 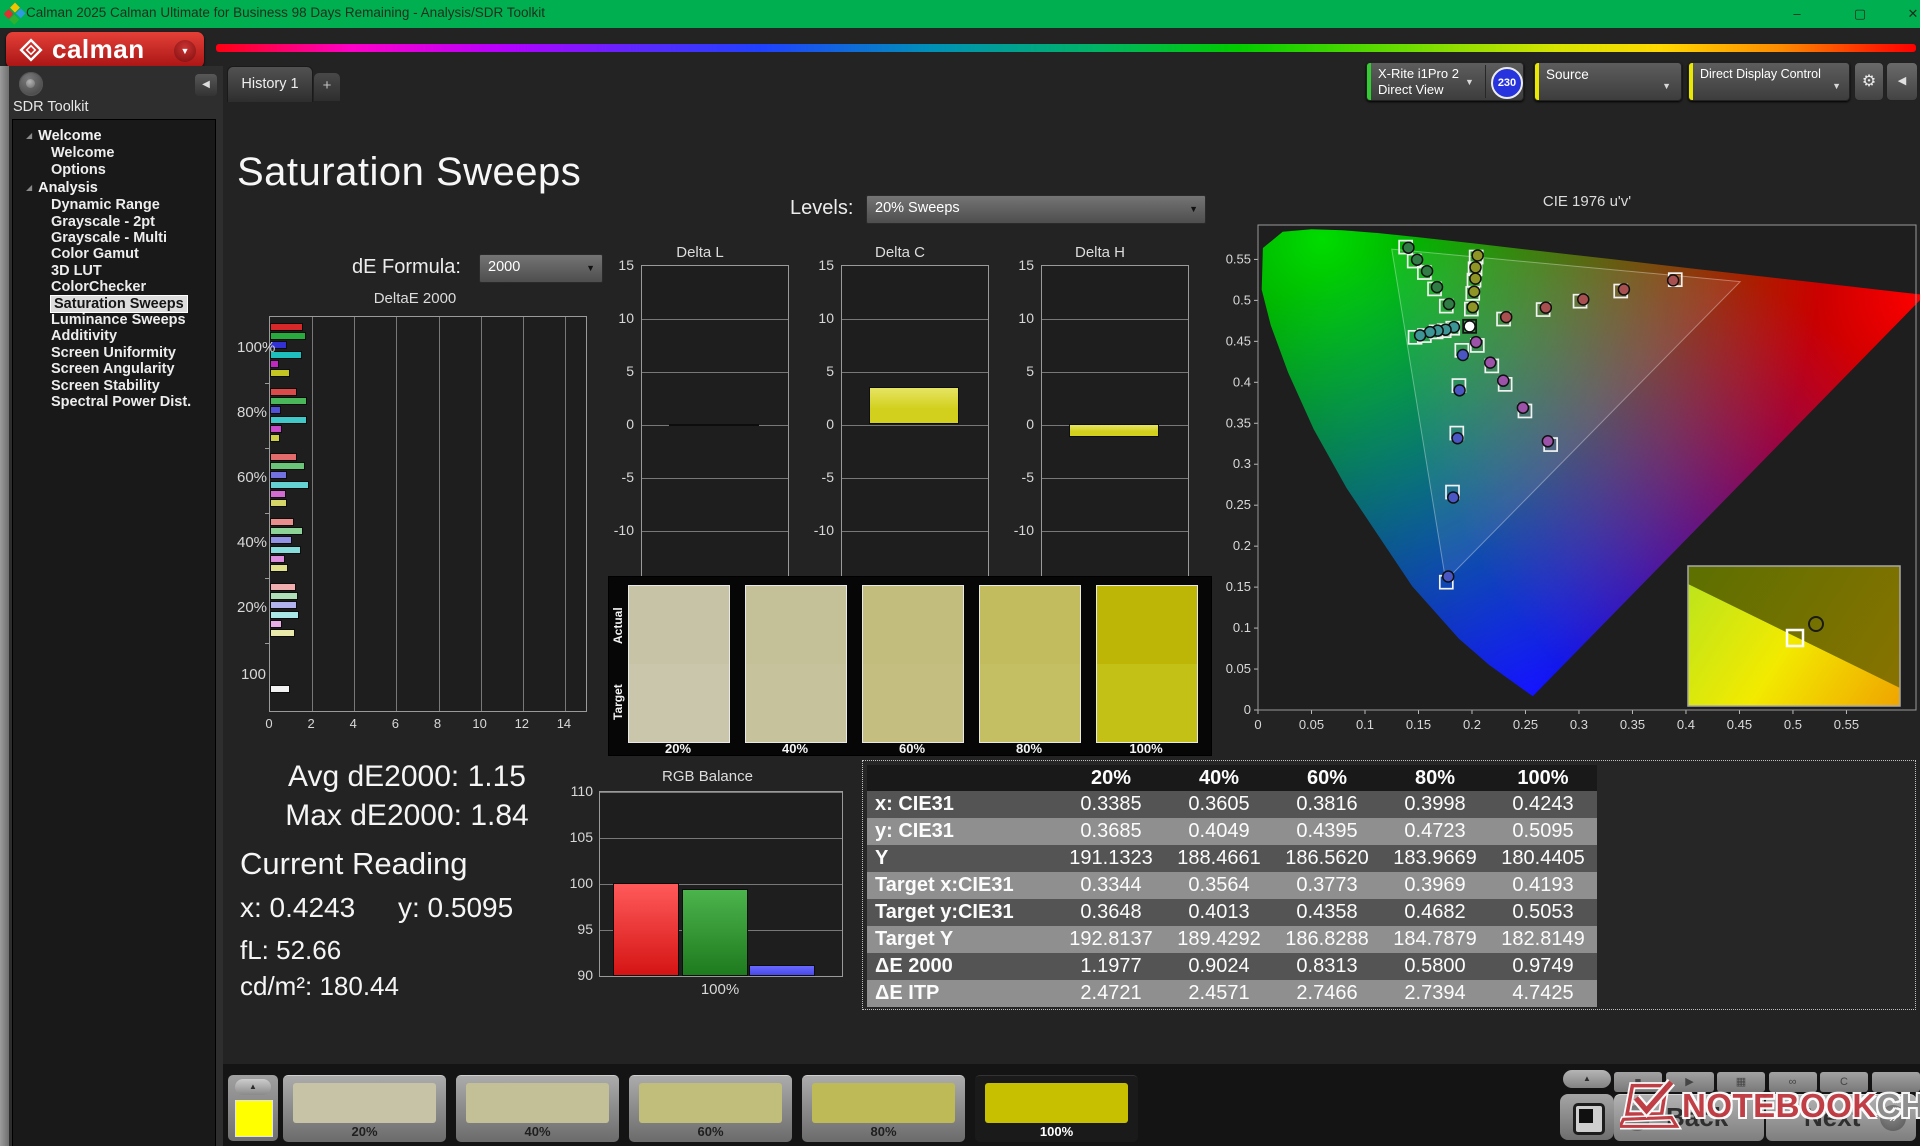 What do you see at coordinates (1445, 81) in the screenshot?
I see `meter-selector: X-Rite i1Pro 2 Direct View ▼ 230` at bounding box center [1445, 81].